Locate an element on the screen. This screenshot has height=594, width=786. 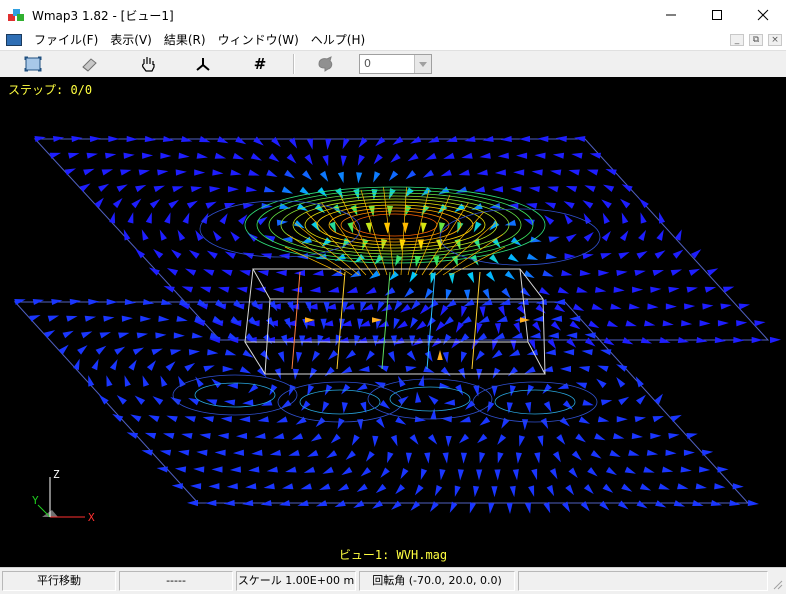
child-minimize-button: _ is located at coordinates (737, 40).